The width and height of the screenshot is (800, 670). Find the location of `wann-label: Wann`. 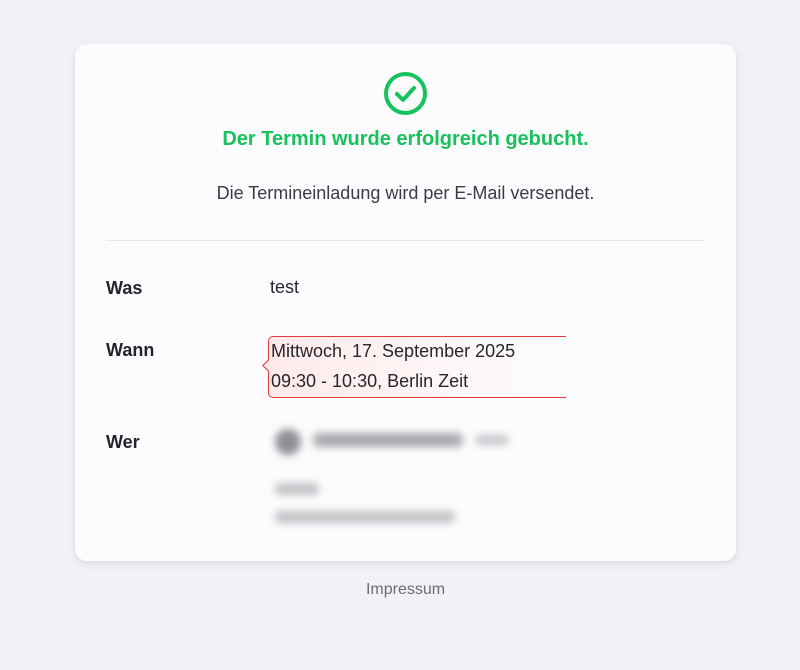

wann-label: Wann is located at coordinates (130, 350).